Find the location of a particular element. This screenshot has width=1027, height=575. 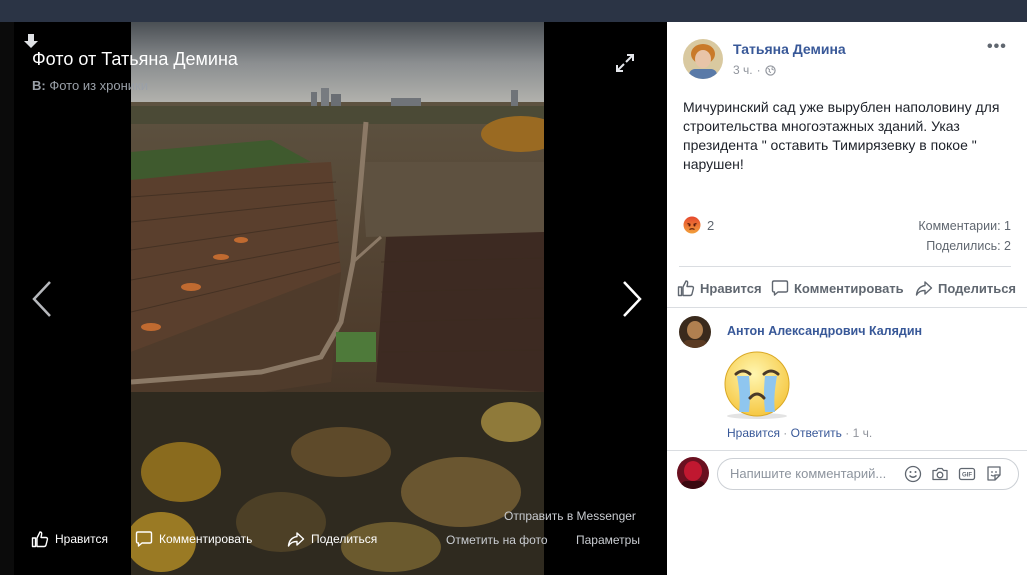

comment-input is located at coordinates (815, 473).